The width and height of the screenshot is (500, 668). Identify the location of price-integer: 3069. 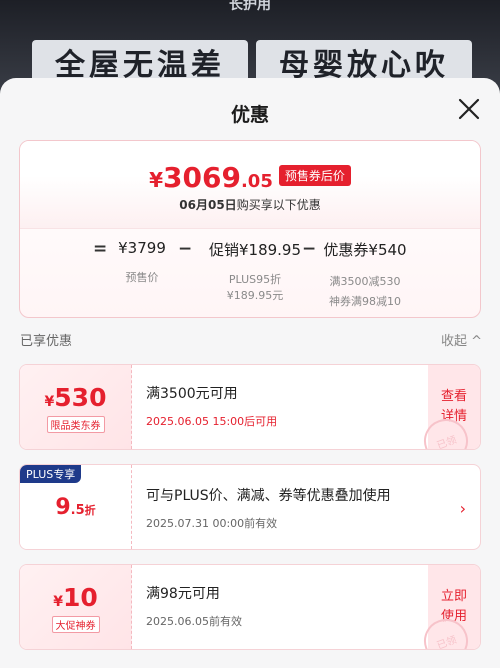
(202, 177).